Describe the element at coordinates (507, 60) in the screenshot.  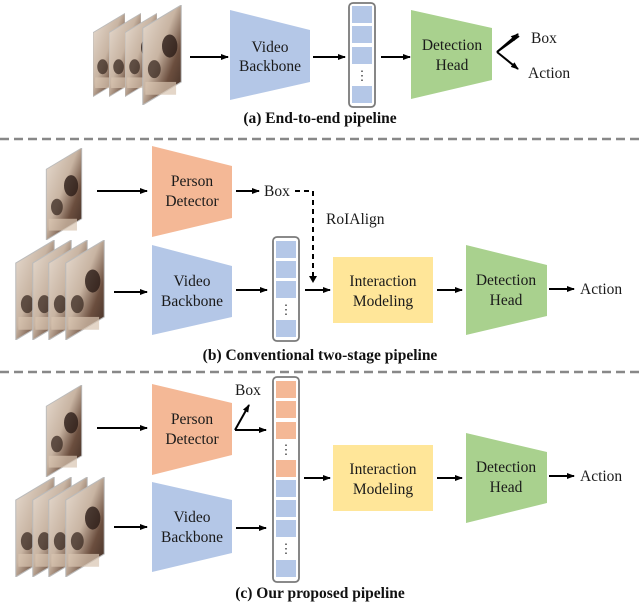
I see `arrow-action` at that location.